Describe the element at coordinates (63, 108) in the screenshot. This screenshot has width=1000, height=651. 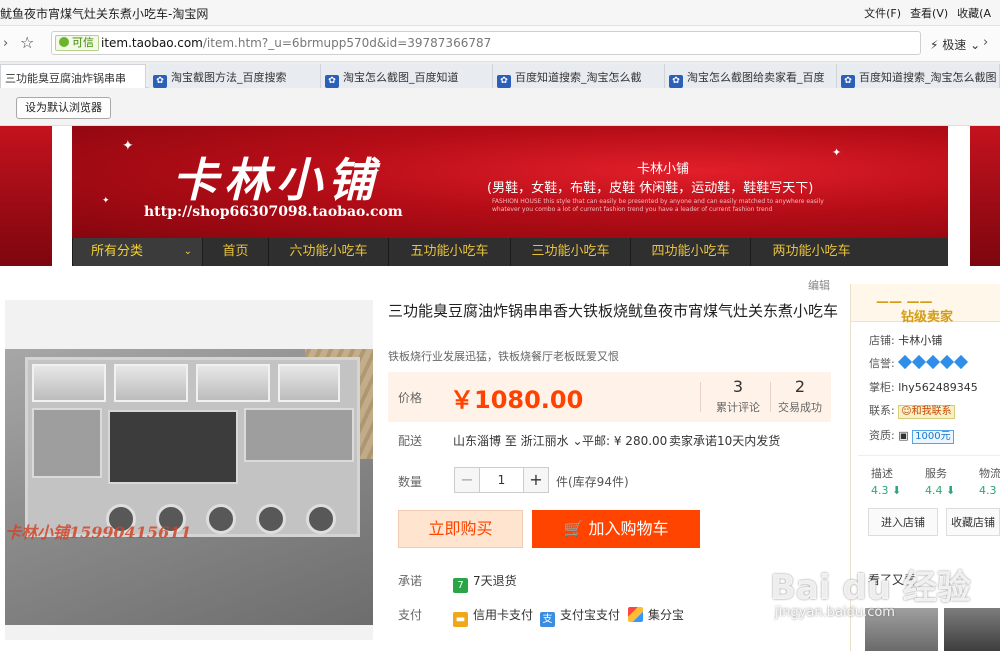
I see `set-default-browser-button: 设为默认浏览器` at that location.